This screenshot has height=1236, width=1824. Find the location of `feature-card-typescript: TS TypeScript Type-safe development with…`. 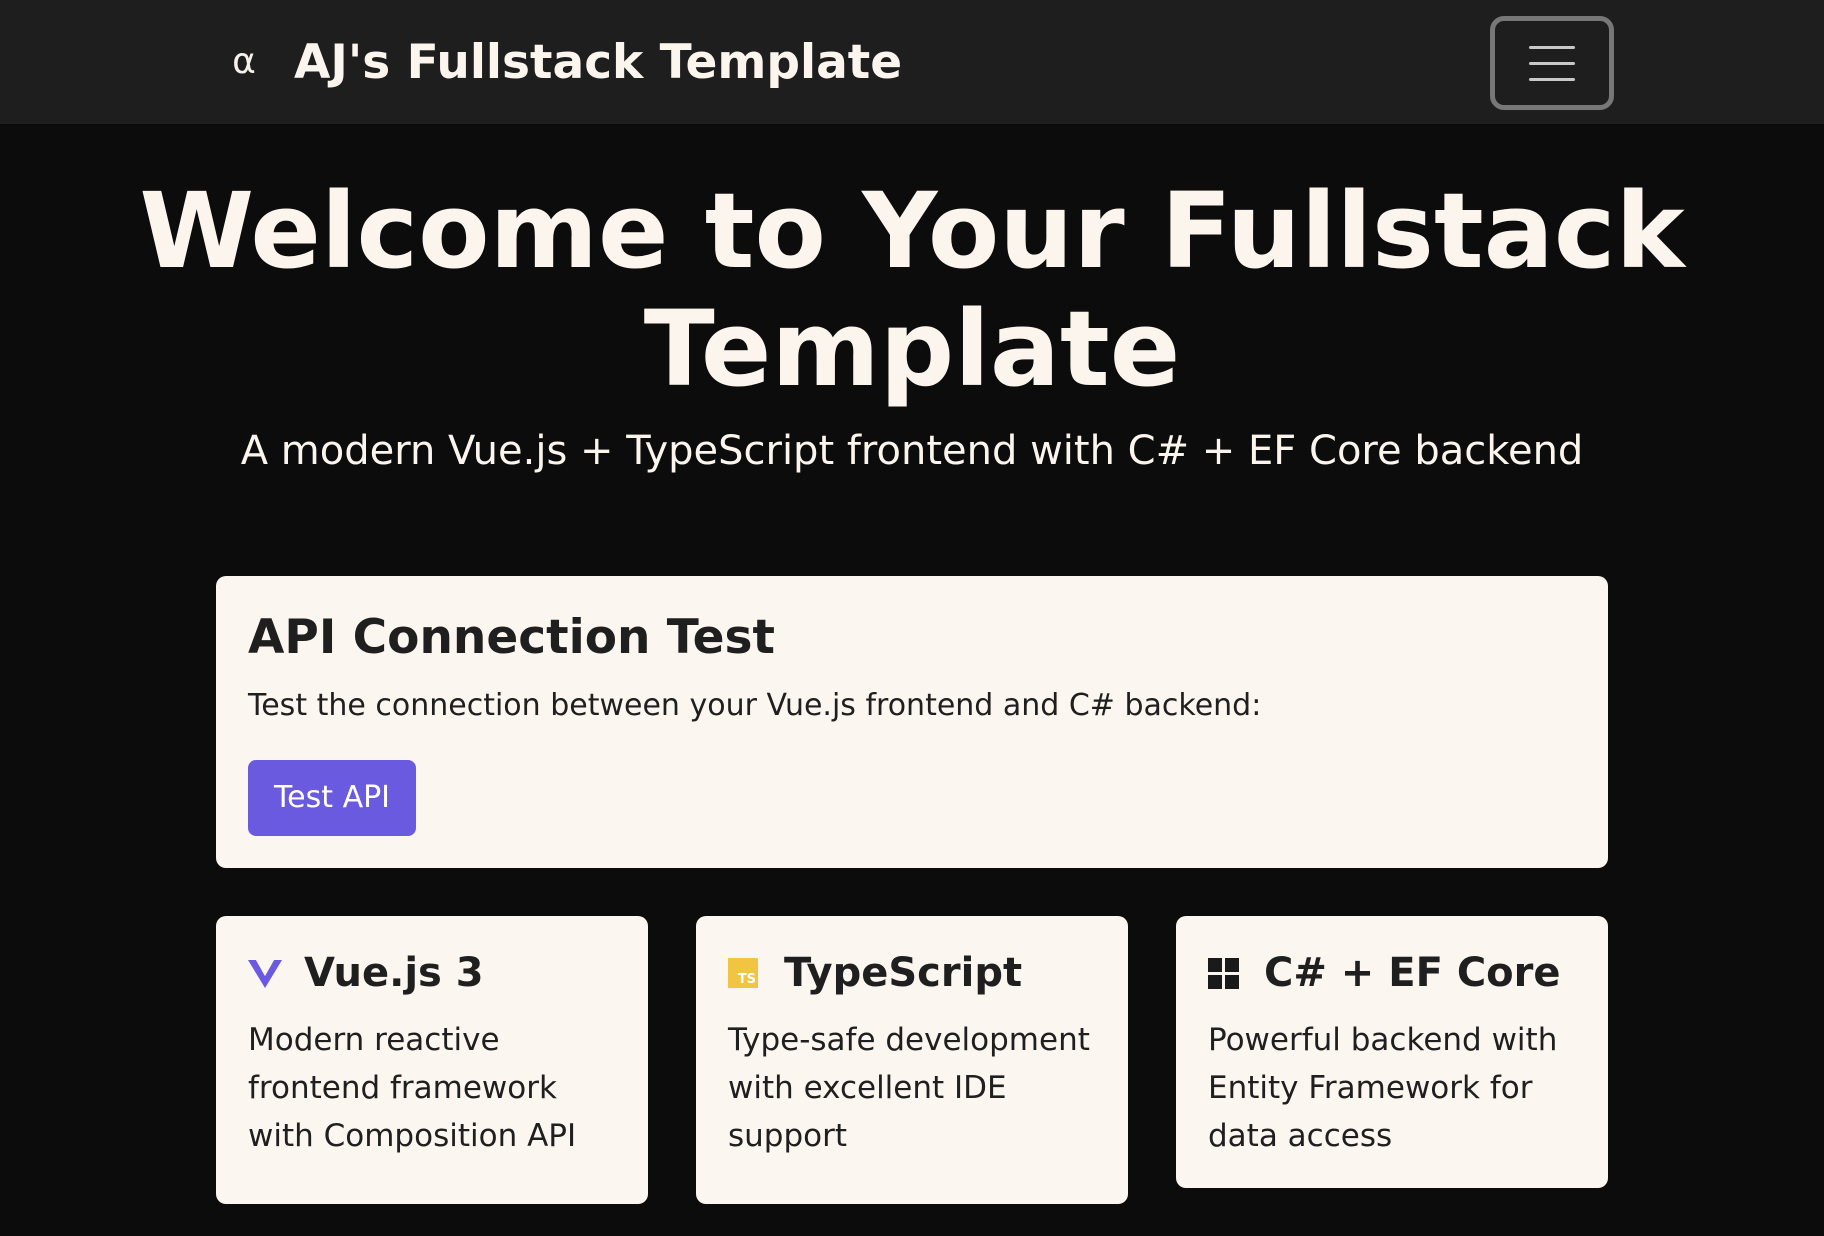

feature-card-typescript: TS TypeScript Type-safe development with… is located at coordinates (912, 1060).